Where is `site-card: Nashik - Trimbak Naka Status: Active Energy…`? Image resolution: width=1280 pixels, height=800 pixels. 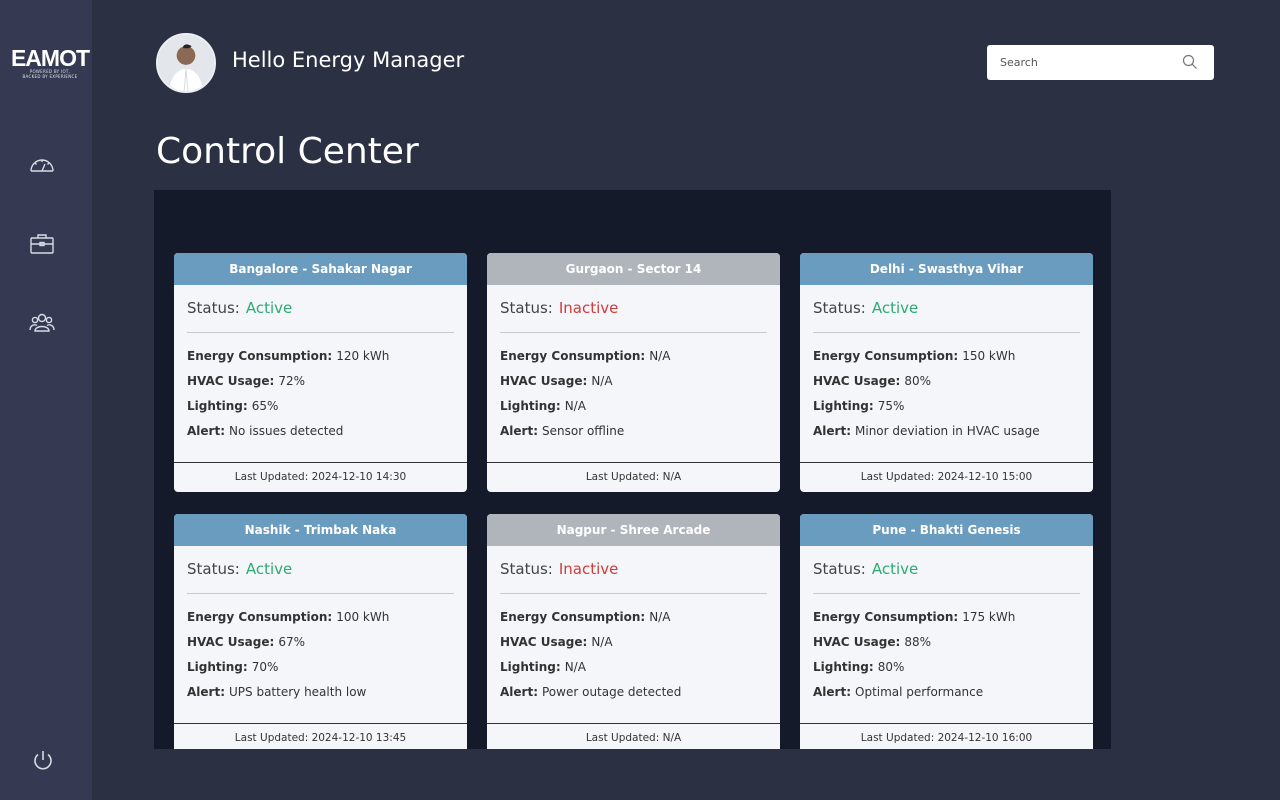 site-card: Nashik - Trimbak Naka Status: Active Energy… is located at coordinates (320, 631).